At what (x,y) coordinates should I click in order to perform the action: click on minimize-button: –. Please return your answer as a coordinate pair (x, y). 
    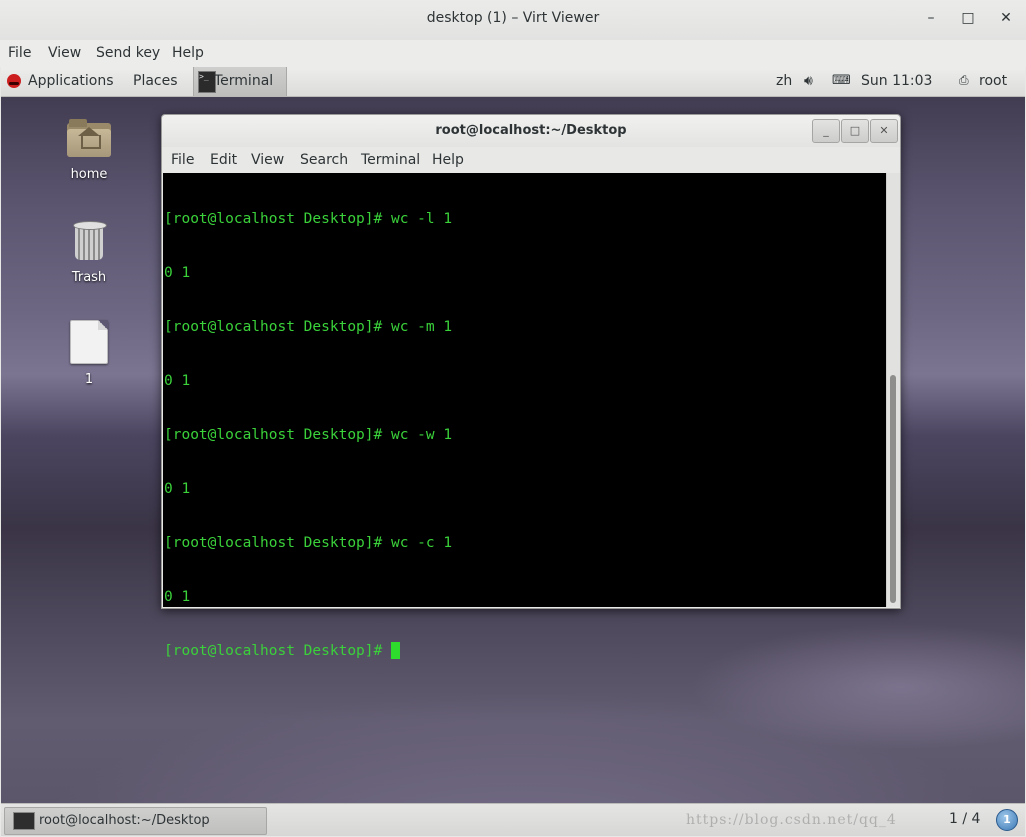
    Looking at the image, I should click on (931, 20).